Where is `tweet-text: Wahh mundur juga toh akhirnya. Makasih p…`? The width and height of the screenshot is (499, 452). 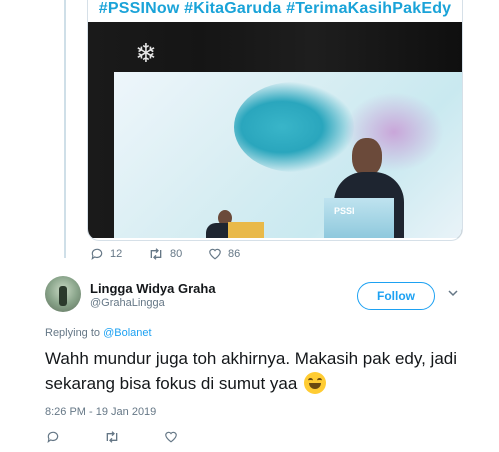
tweet-text: Wahh mundur juga toh akhirnya. Makasih p… is located at coordinates (265, 371).